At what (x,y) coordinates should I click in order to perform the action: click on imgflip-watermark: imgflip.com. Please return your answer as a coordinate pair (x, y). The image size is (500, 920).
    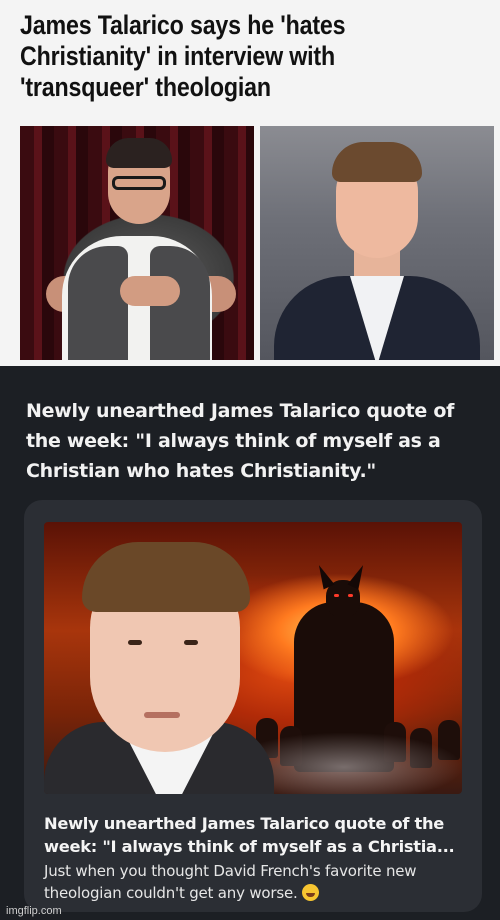
    Looking at the image, I should click on (34, 911).